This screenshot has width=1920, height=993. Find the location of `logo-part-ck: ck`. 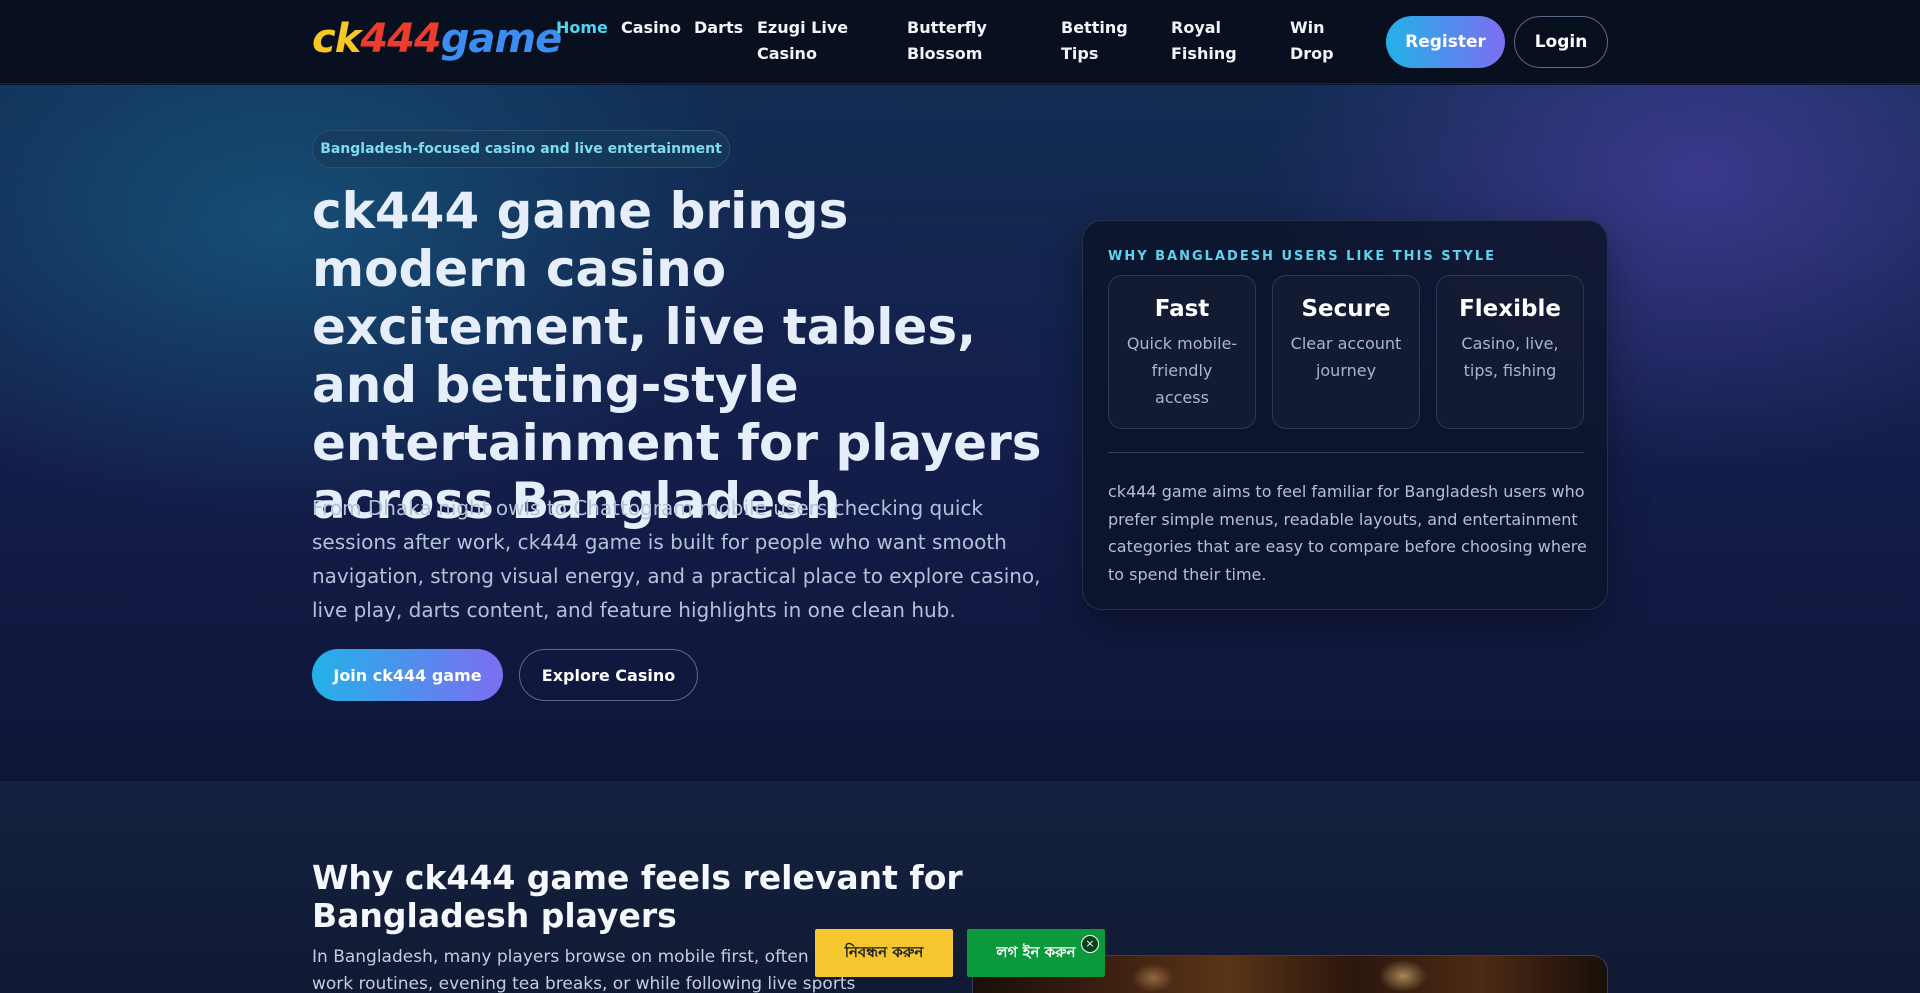

logo-part-ck: ck is located at coordinates (336, 39).